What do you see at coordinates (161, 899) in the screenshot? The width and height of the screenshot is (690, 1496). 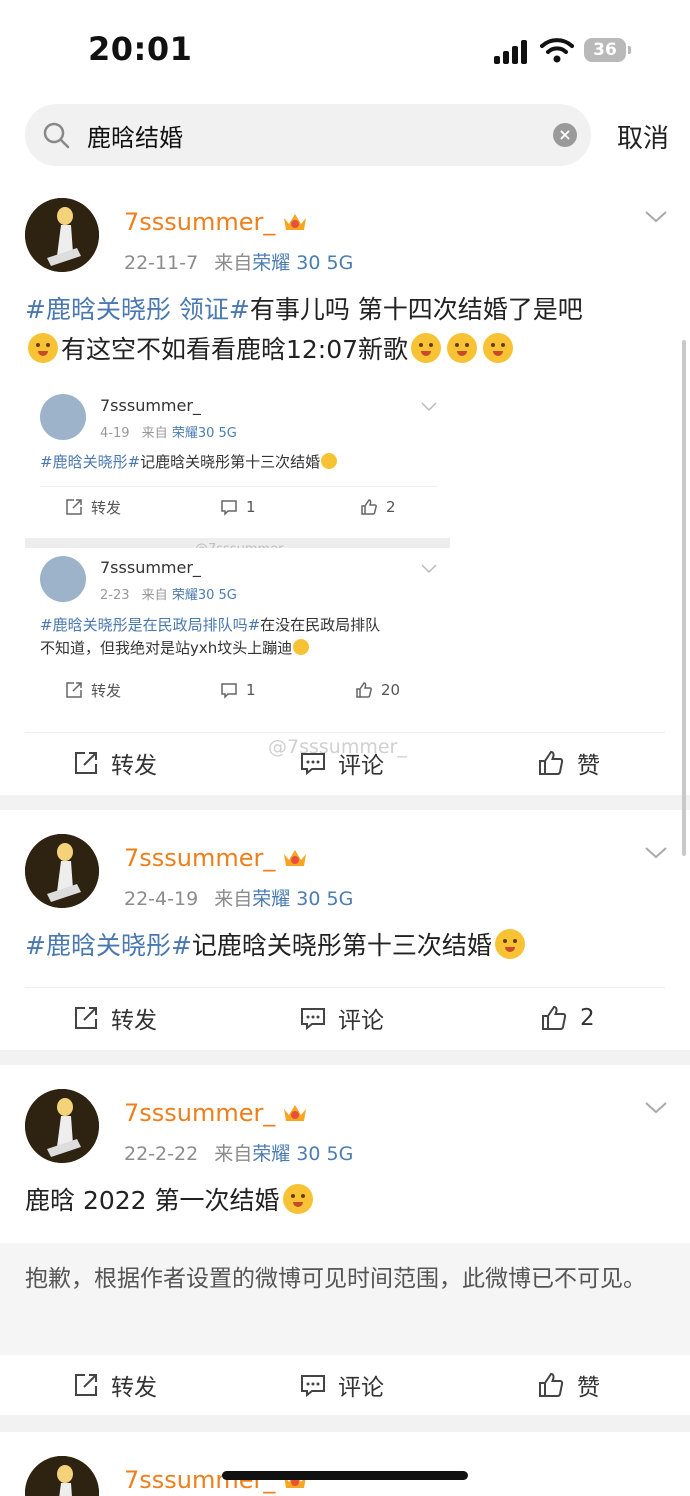 I see `post-date: 22-4-19` at bounding box center [161, 899].